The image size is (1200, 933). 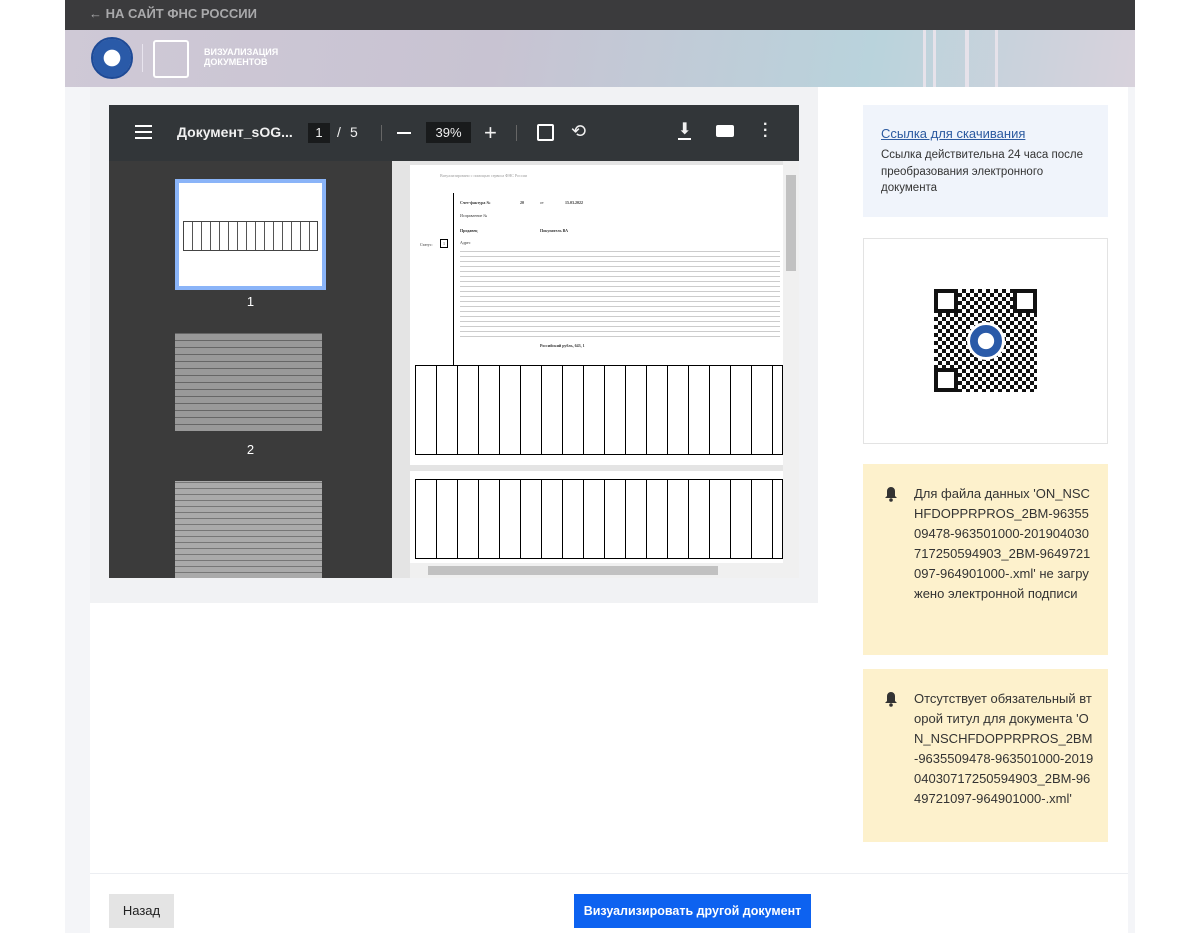 What do you see at coordinates (142, 58) in the screenshot?
I see `divider` at bounding box center [142, 58].